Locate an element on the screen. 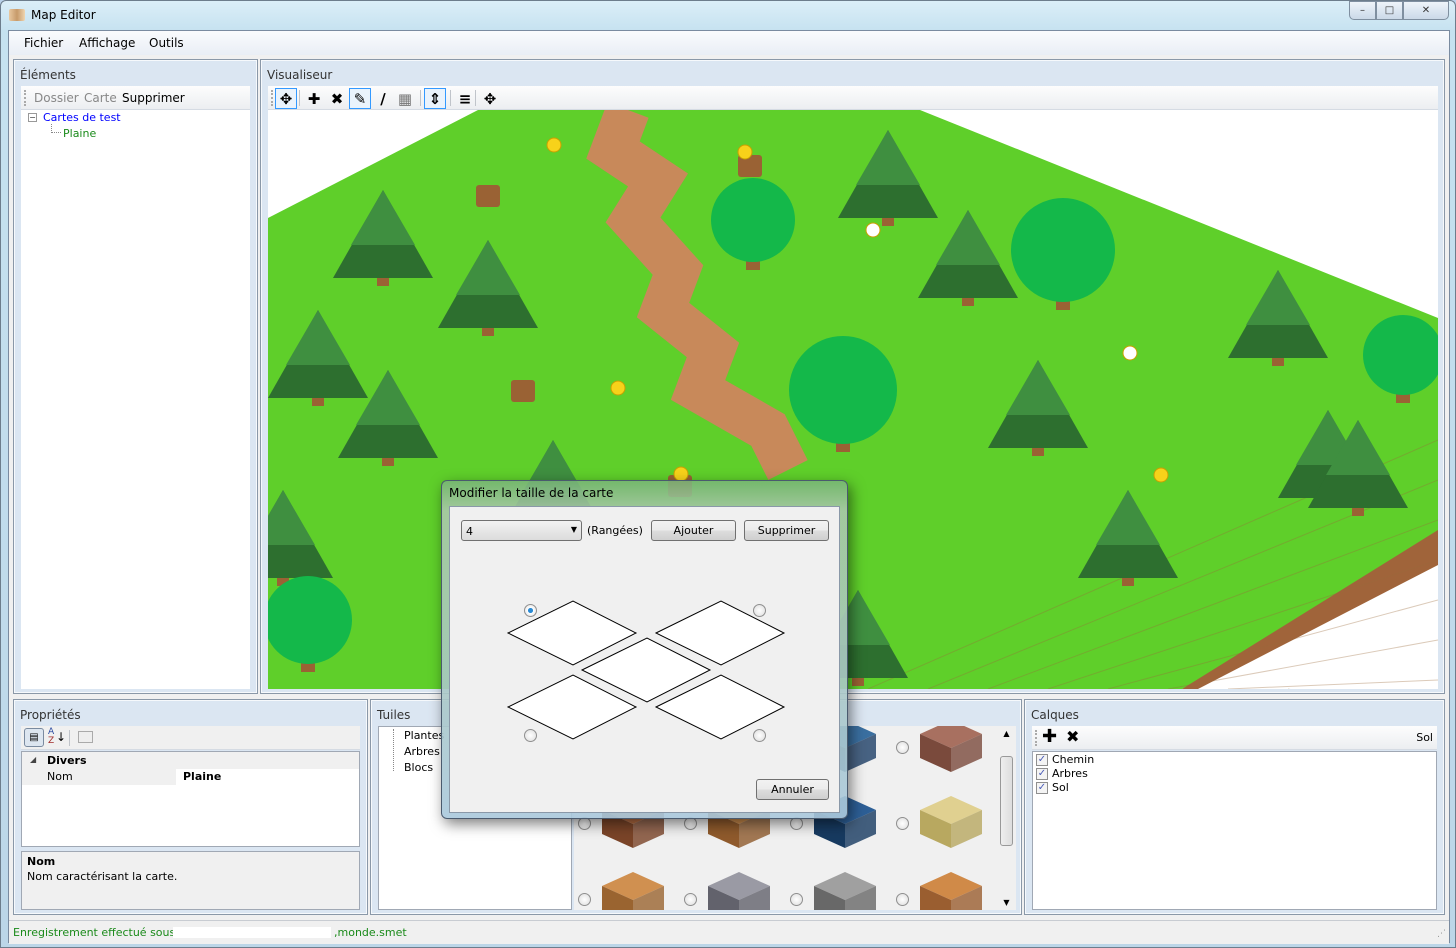 The width and height of the screenshot is (1456, 948). expand-icon: ◢ is located at coordinates (33, 759).